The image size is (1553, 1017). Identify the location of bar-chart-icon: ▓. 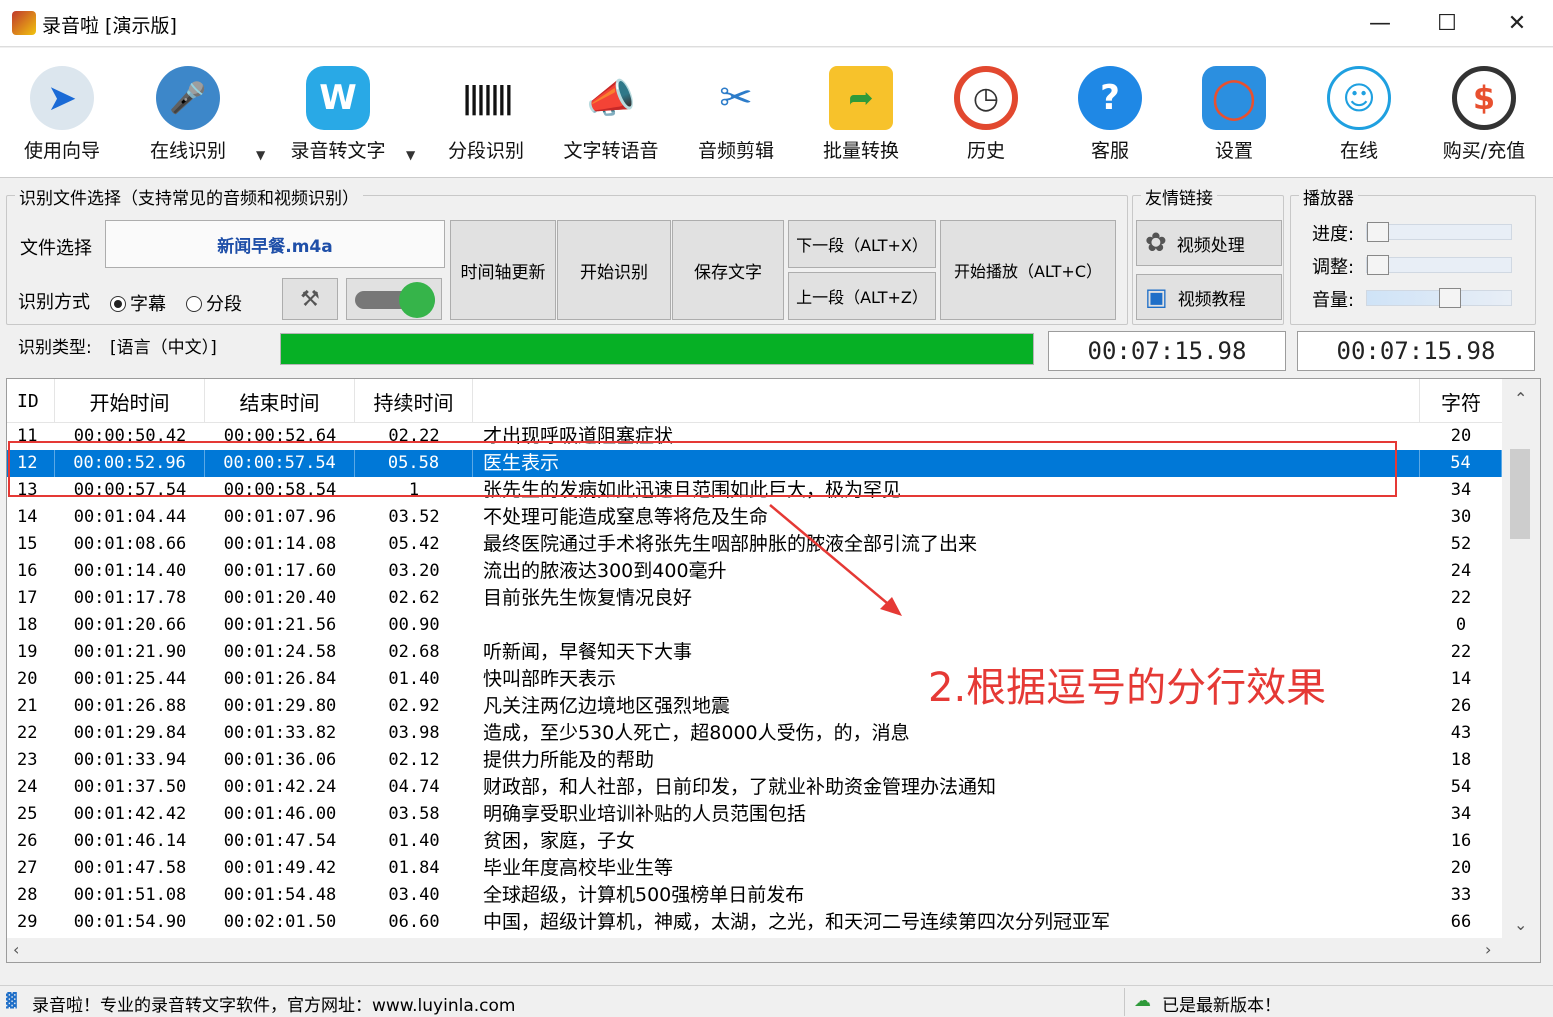
(11, 1001).